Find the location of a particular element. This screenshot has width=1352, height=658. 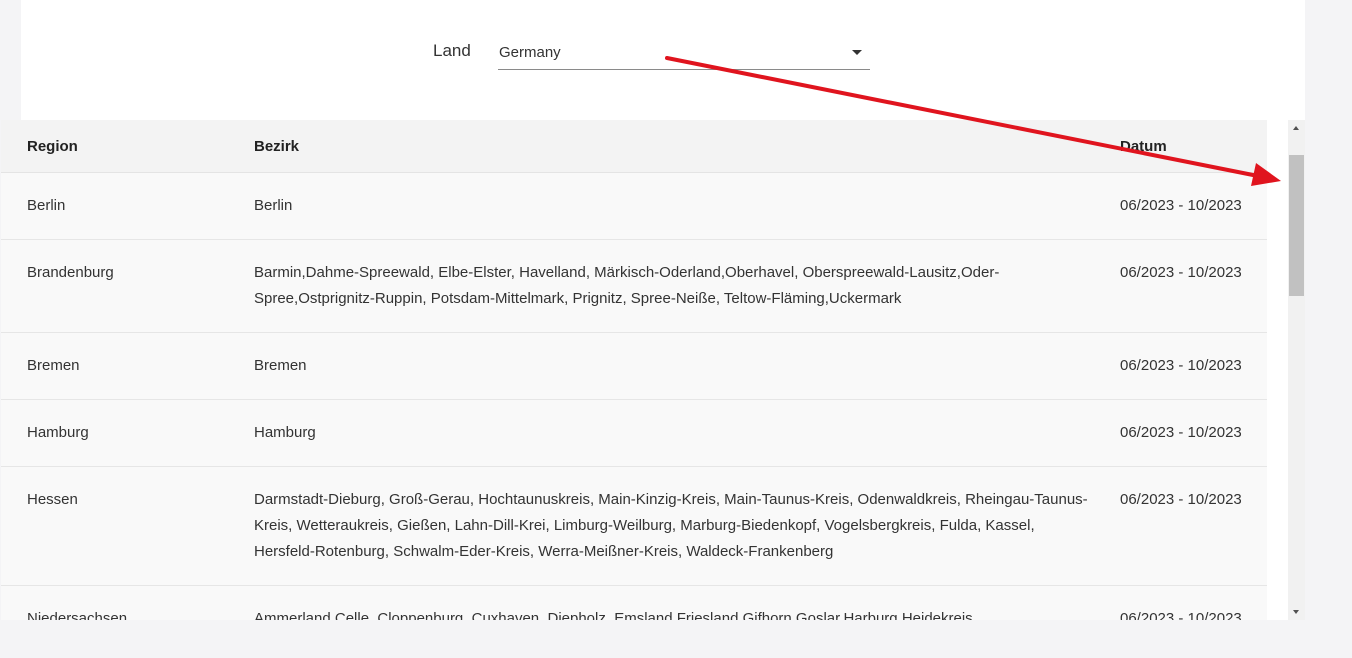

land-select: Germany is located at coordinates (684, 53).